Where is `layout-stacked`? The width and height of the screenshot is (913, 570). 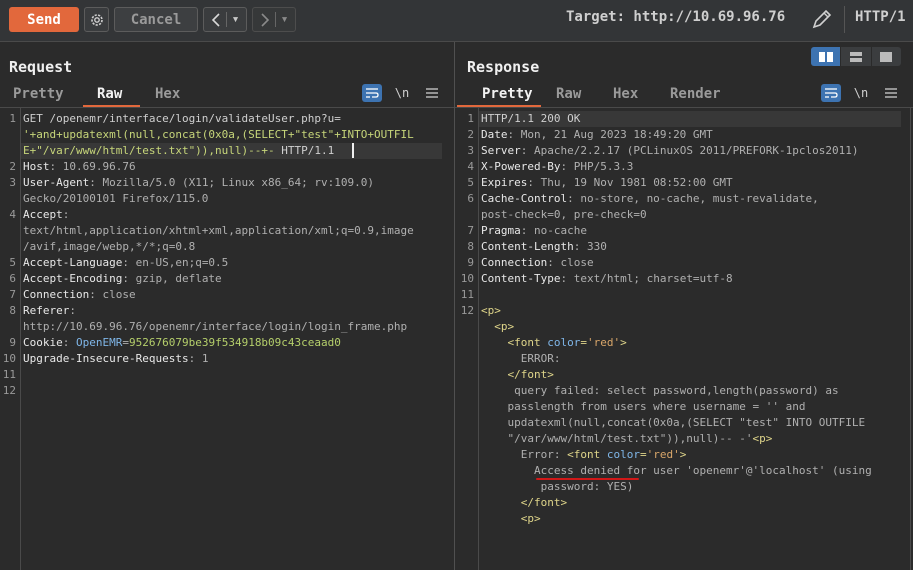 layout-stacked is located at coordinates (856, 56).